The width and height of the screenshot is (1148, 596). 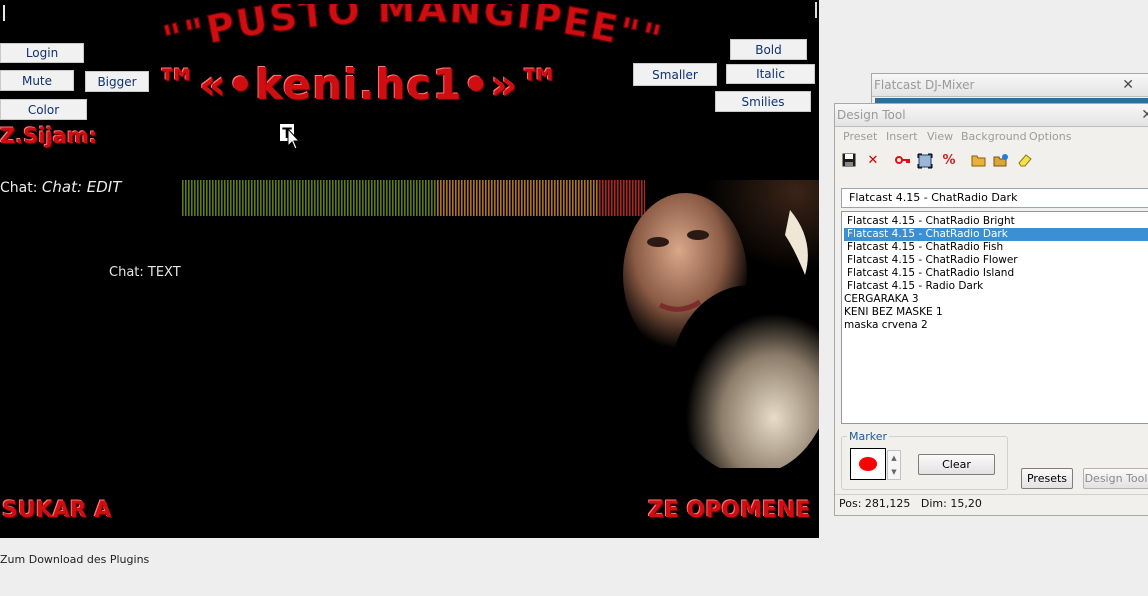 I want to click on key-icon, so click(x=903, y=161).